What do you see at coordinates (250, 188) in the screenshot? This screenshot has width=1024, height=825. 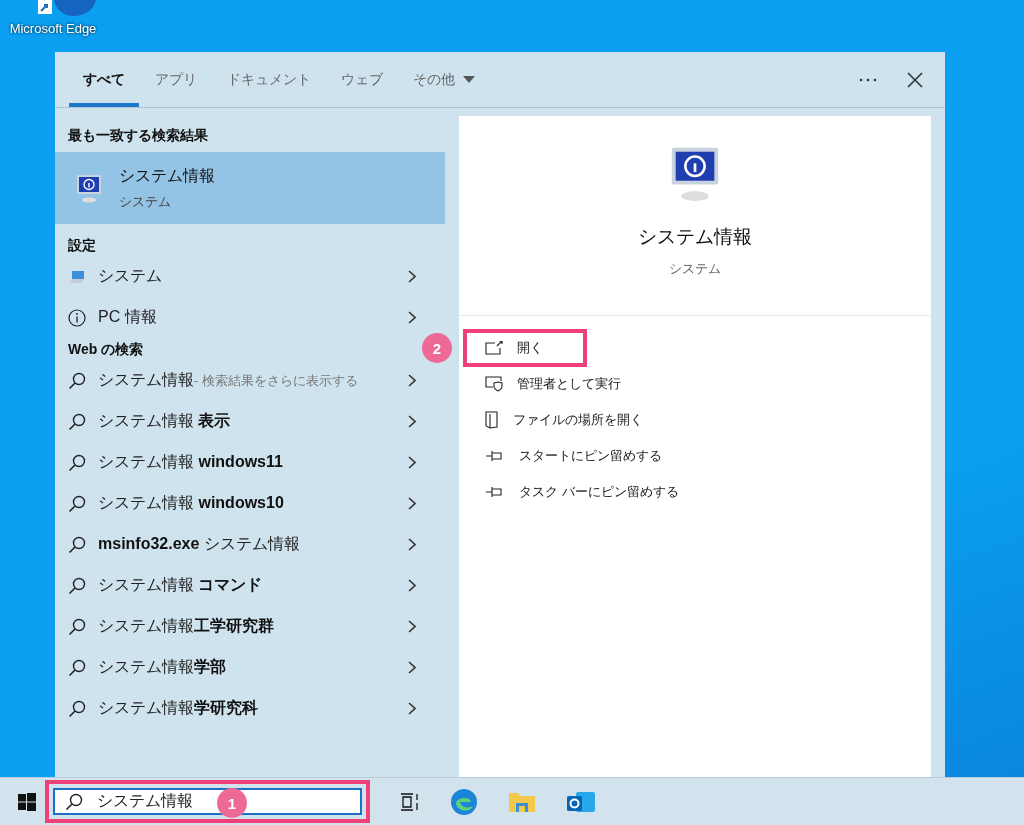 I see `best-match-item: システム情報 システム` at bounding box center [250, 188].